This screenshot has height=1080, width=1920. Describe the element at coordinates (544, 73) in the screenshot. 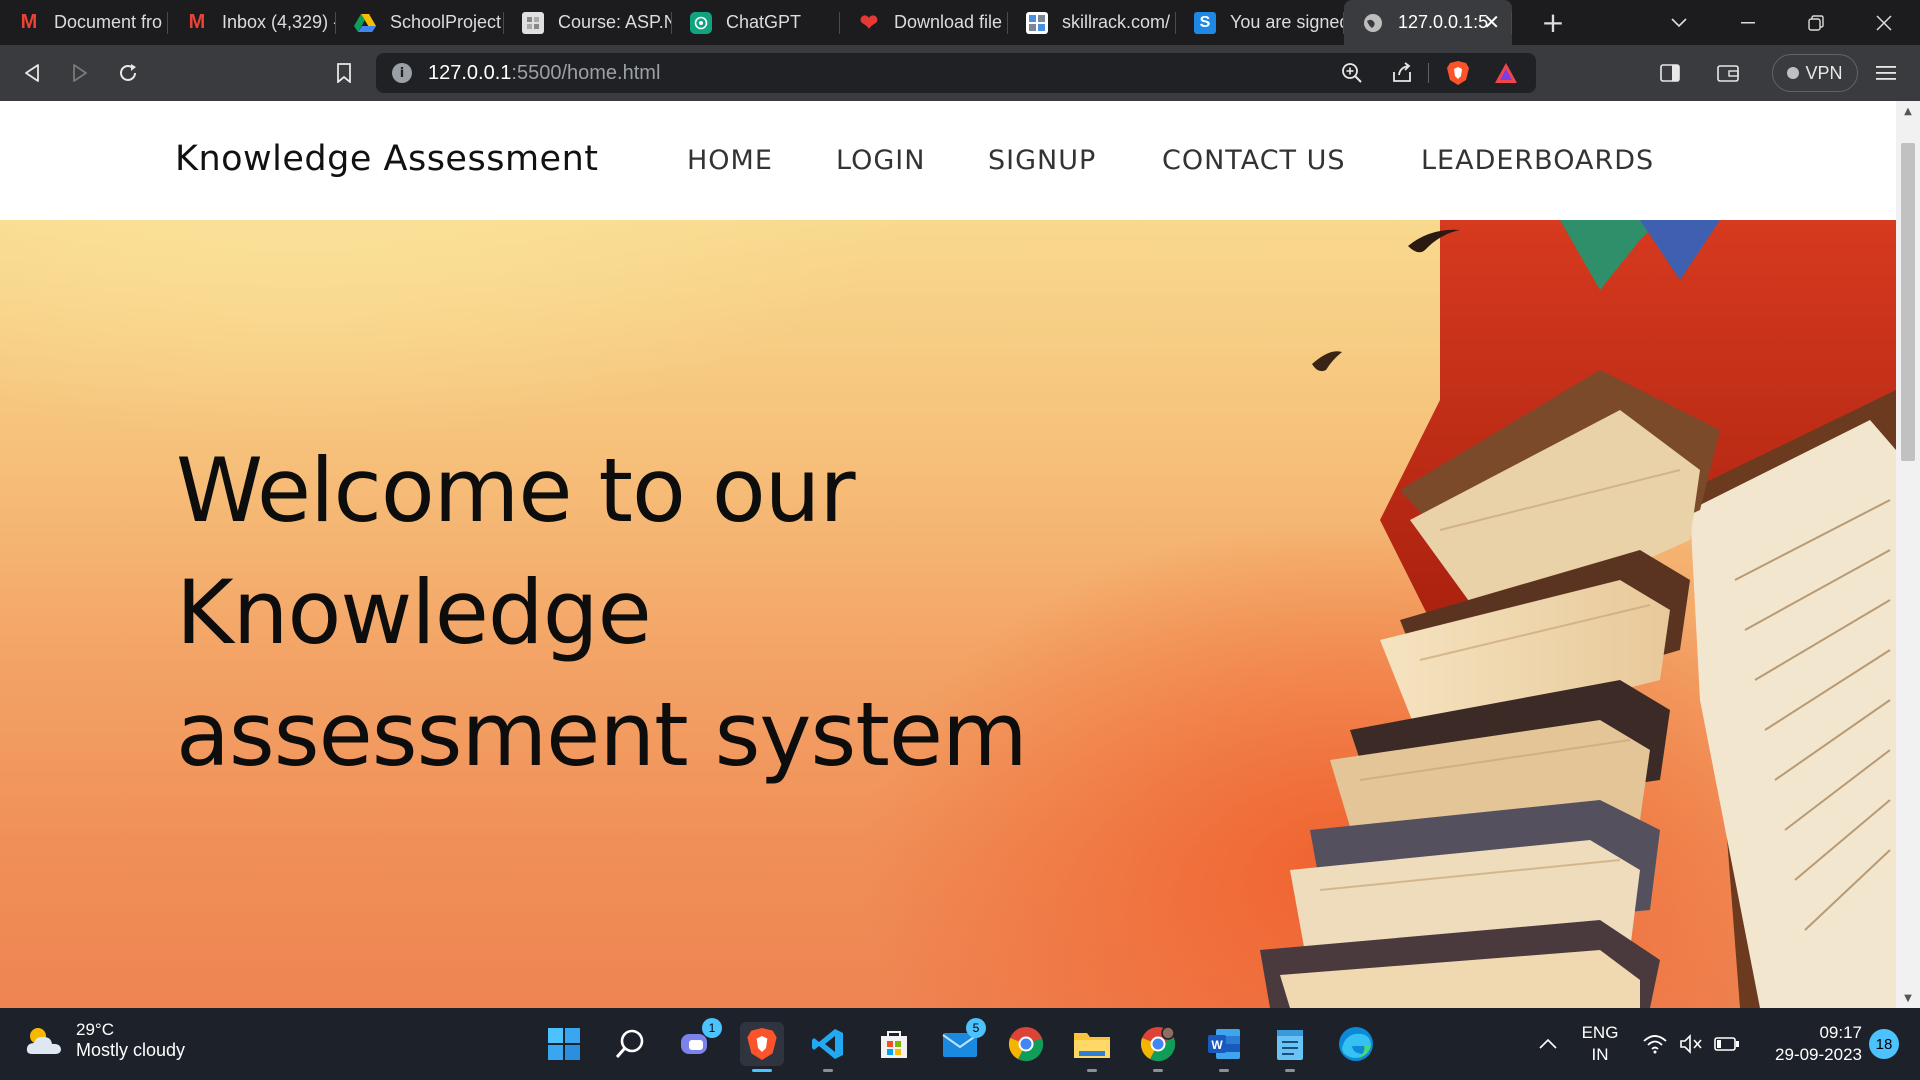

I see `url-text: 127.0.0.1:5500/home.html` at that location.